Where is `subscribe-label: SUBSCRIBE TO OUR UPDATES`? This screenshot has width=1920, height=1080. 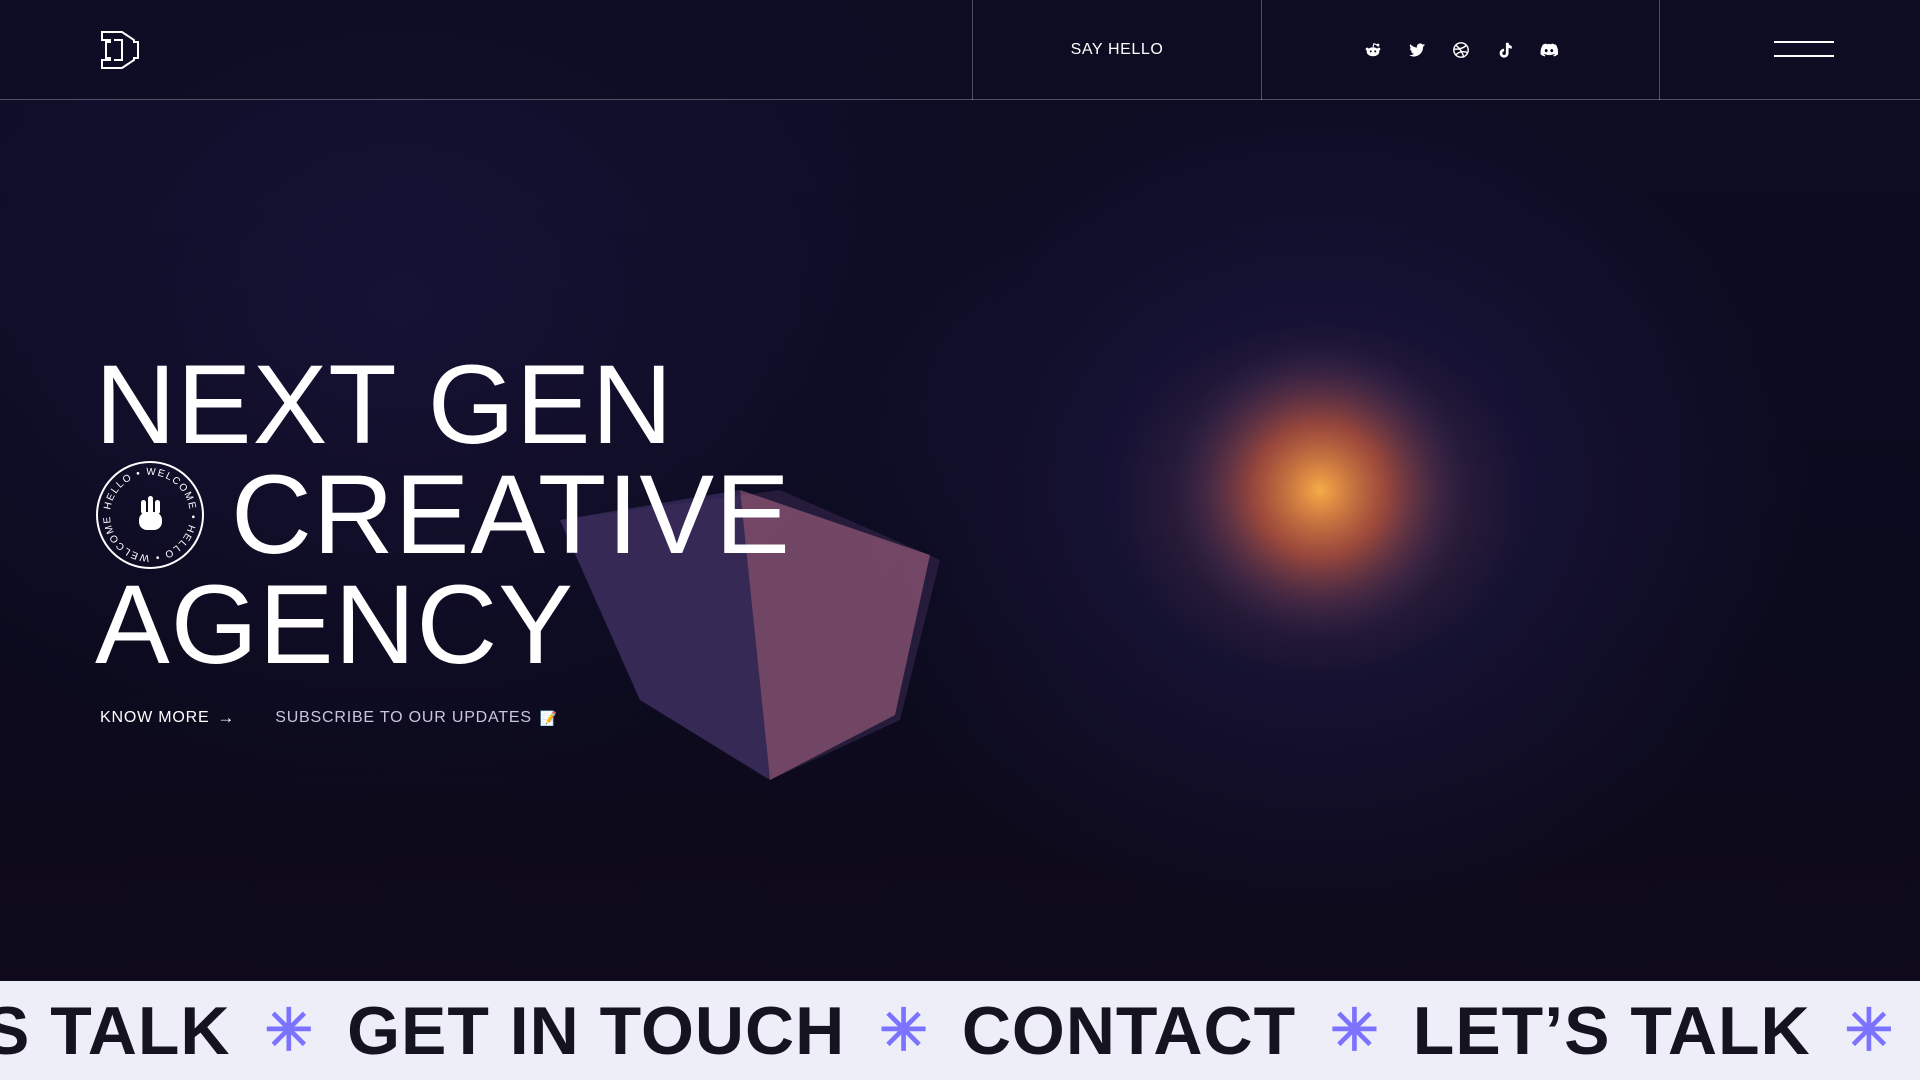
subscribe-label: SUBSCRIBE TO OUR UPDATES is located at coordinates (403, 717).